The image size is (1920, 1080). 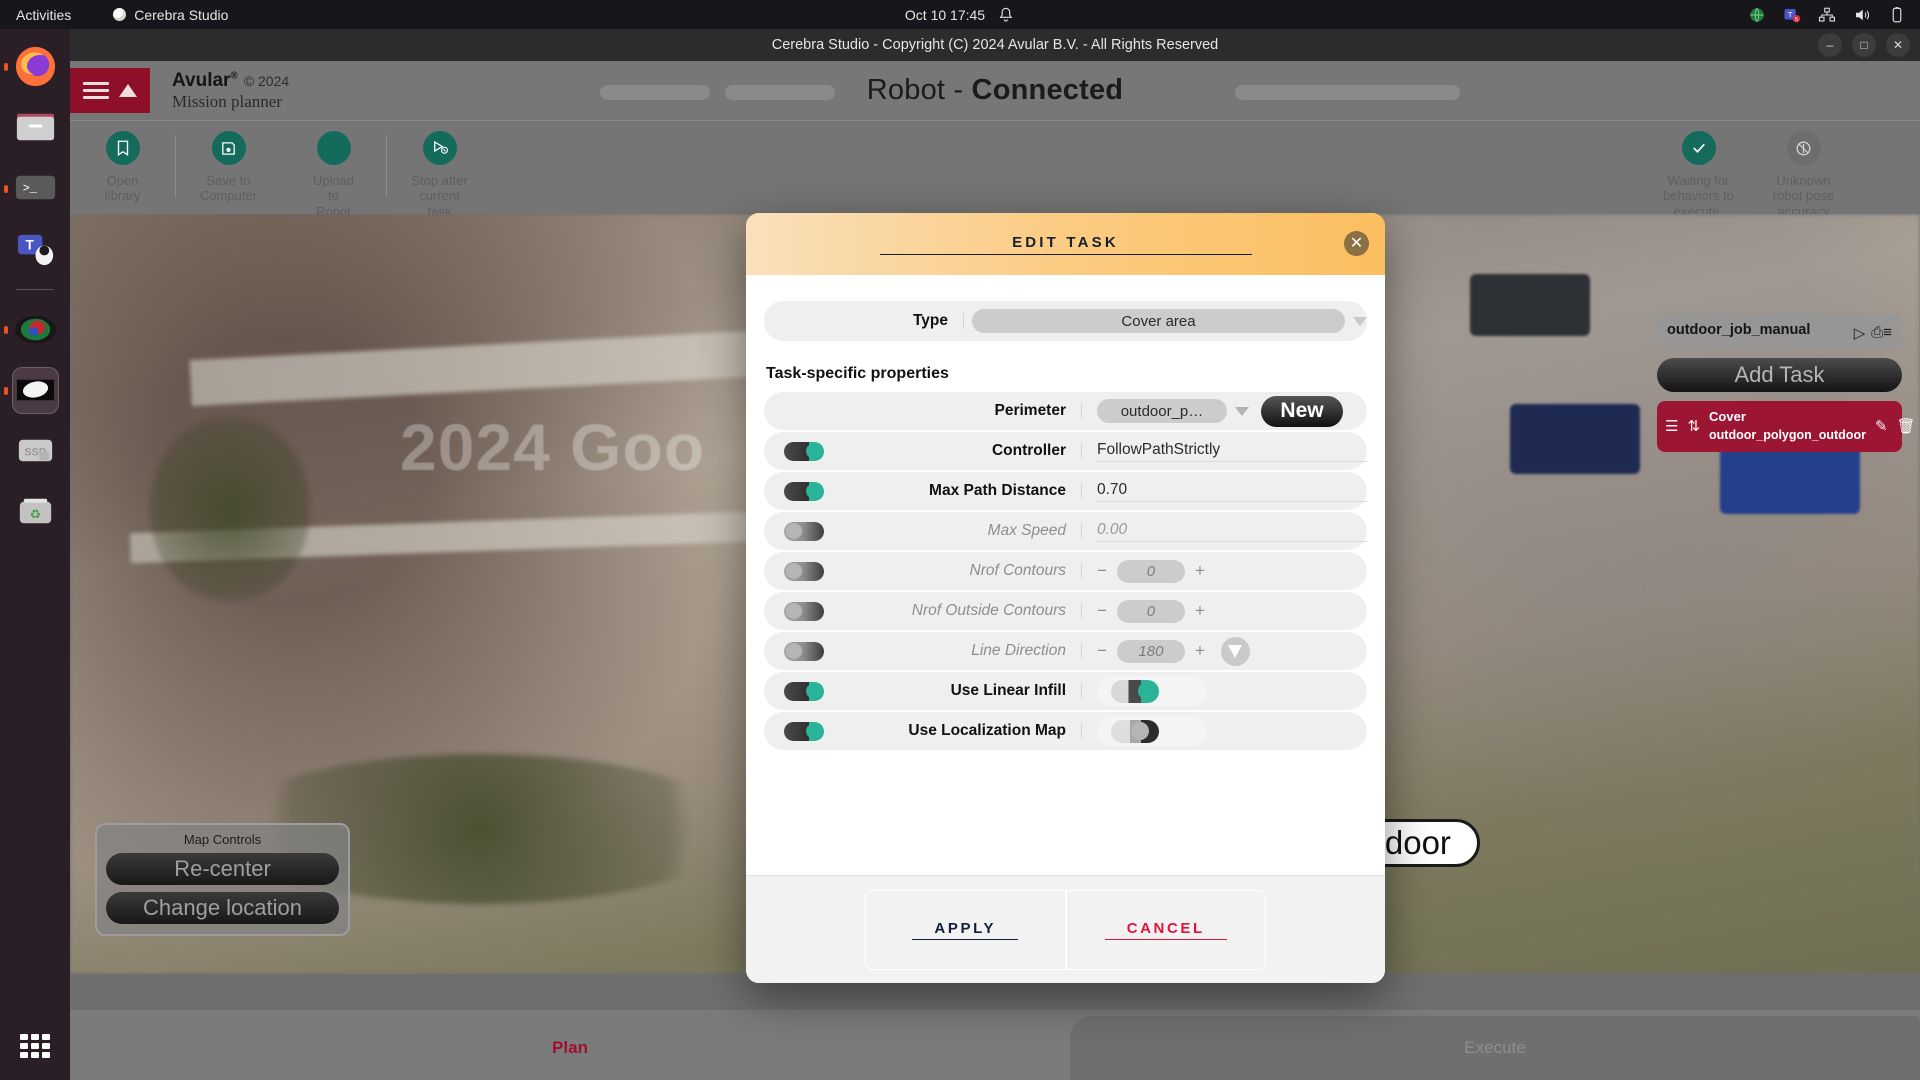 What do you see at coordinates (1235, 651) in the screenshot?
I see `direction-dial-icon` at bounding box center [1235, 651].